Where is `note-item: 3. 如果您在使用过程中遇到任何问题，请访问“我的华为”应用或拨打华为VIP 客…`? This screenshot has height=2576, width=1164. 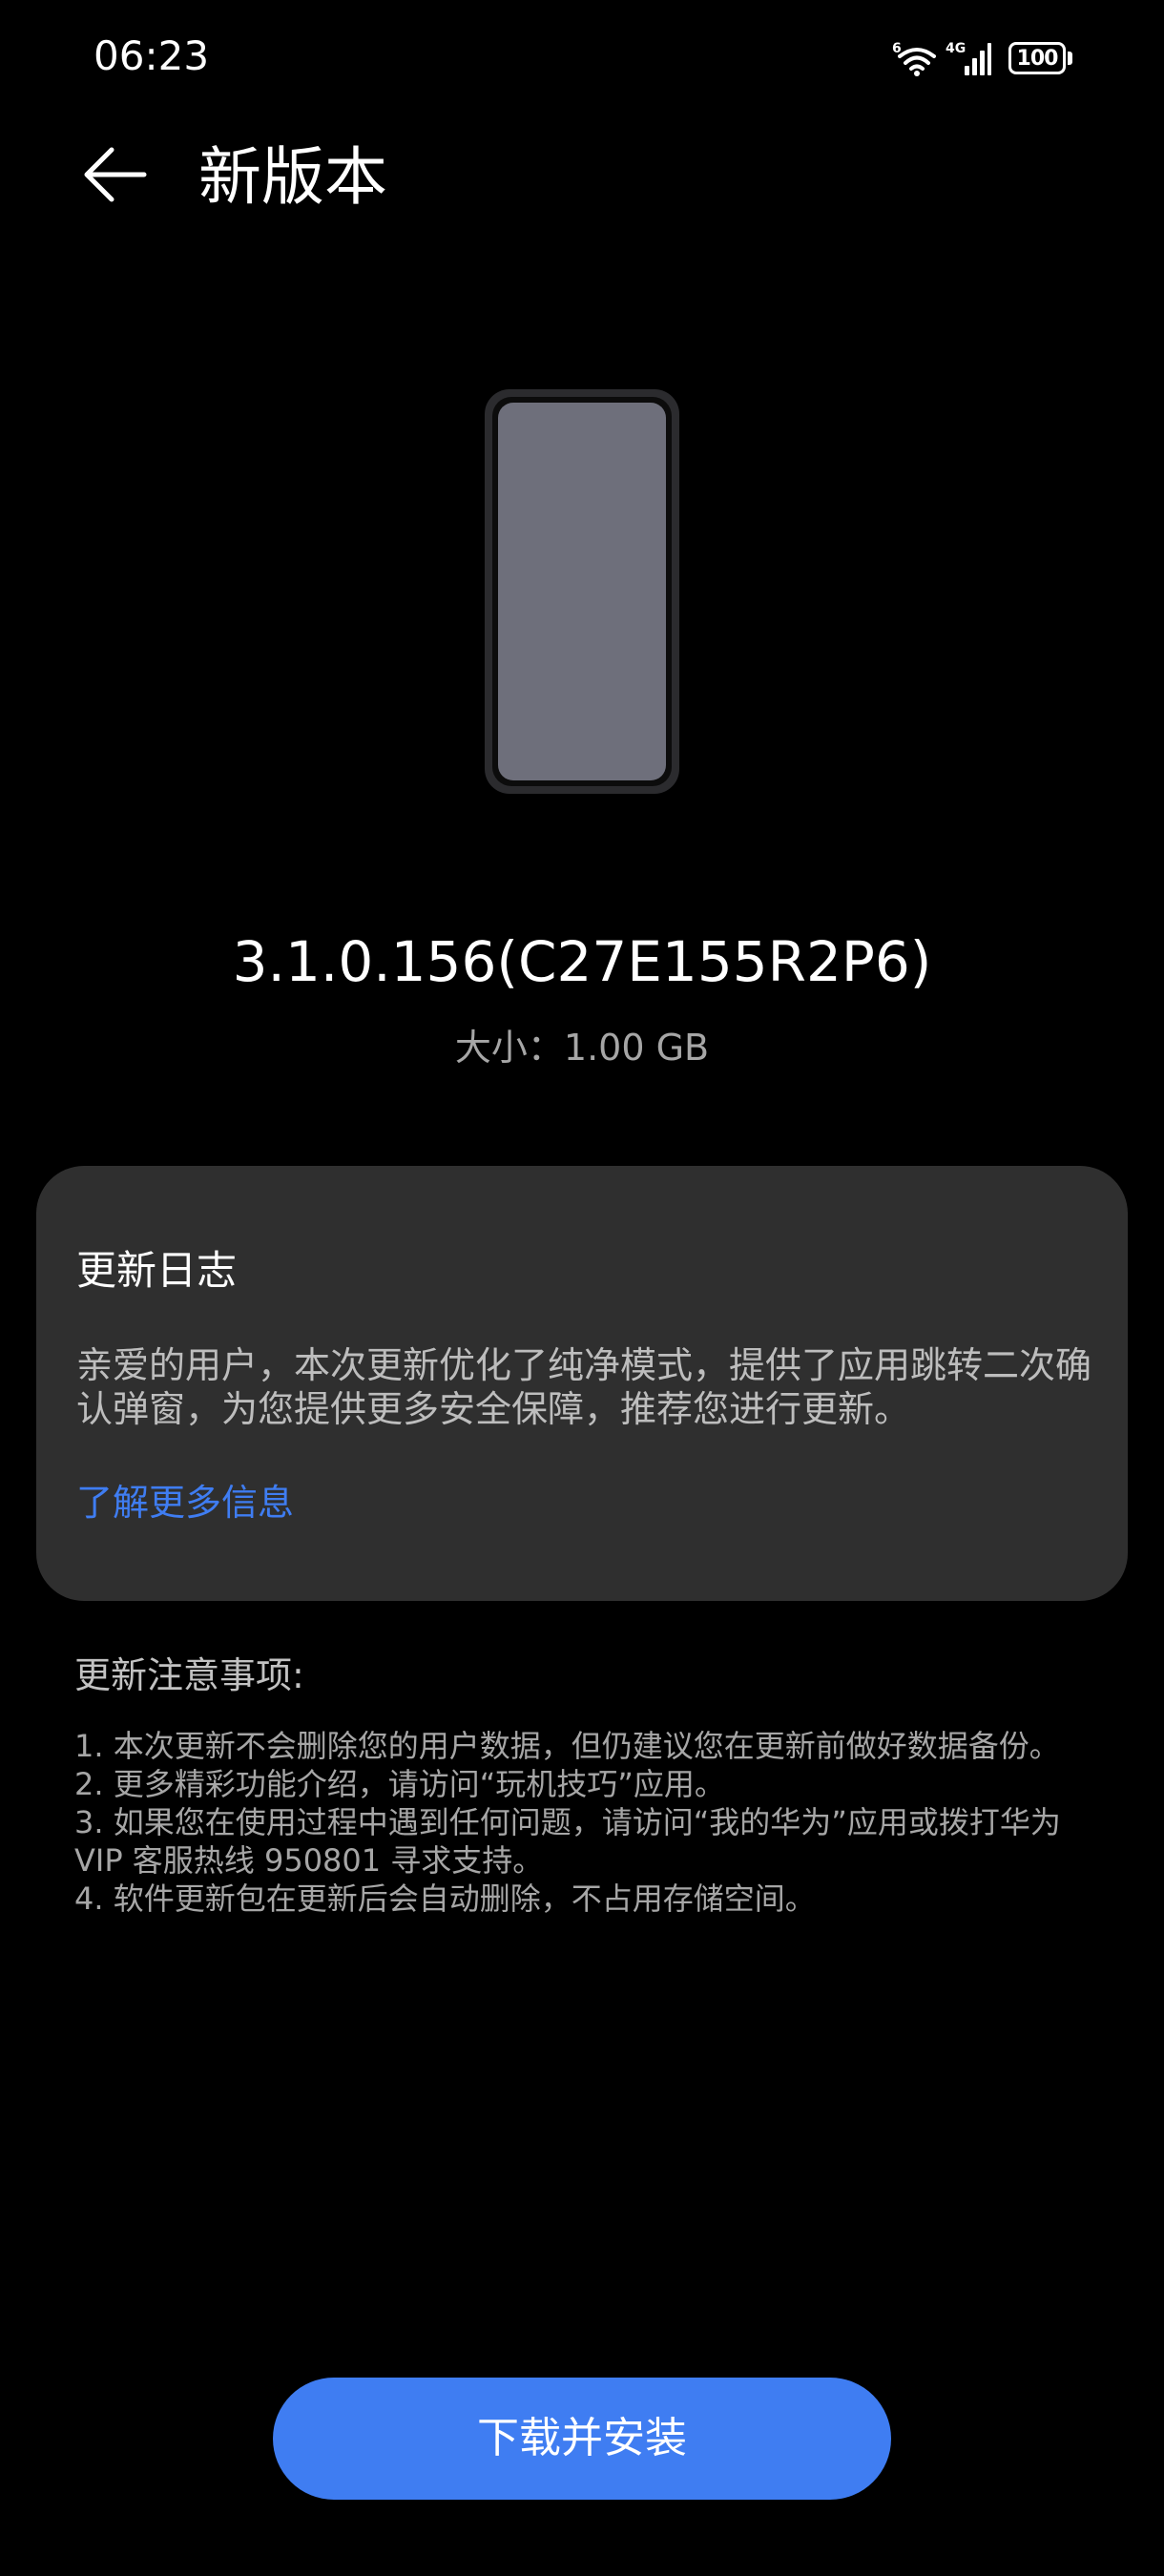
note-item: 3. 如果您在使用过程中遇到任何问题，请访问“我的华为”应用或拨打华为VIP 客… is located at coordinates (567, 1841).